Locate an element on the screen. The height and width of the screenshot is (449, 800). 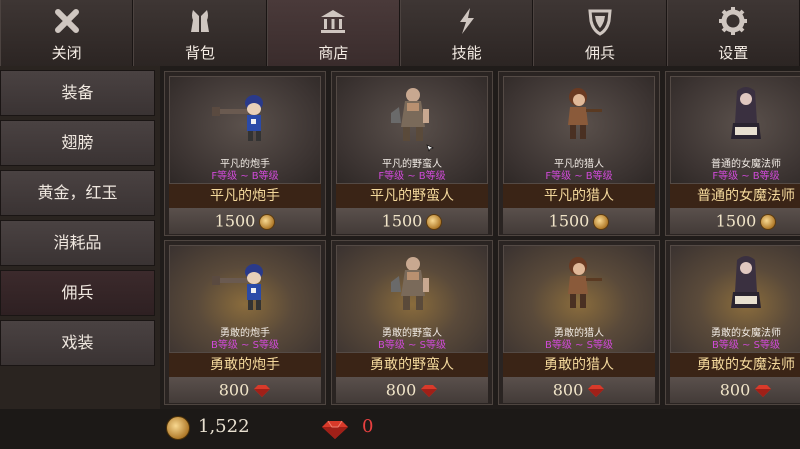
portrait: 平凡的野蛮人 F等级 ~ B等级 is located at coordinates (412, 130).